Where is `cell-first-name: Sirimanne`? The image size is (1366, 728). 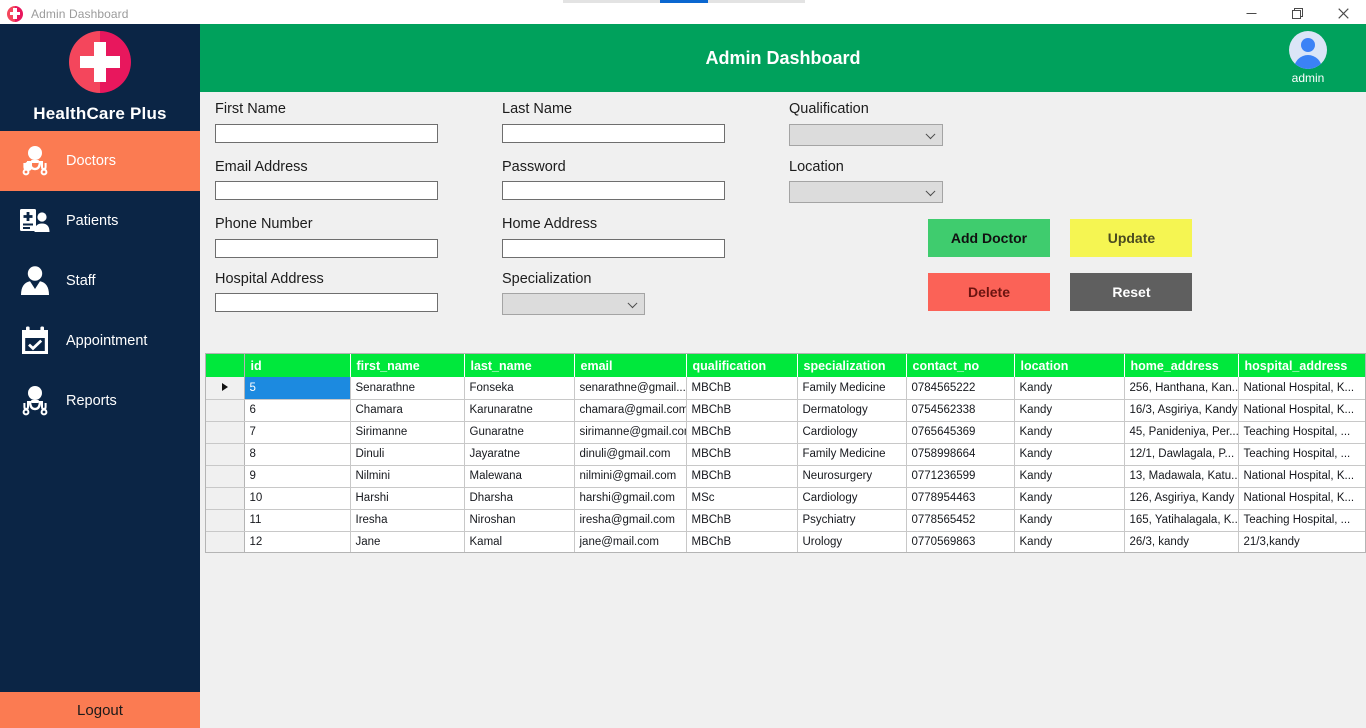
cell-first-name: Sirimanne is located at coordinates (407, 432).